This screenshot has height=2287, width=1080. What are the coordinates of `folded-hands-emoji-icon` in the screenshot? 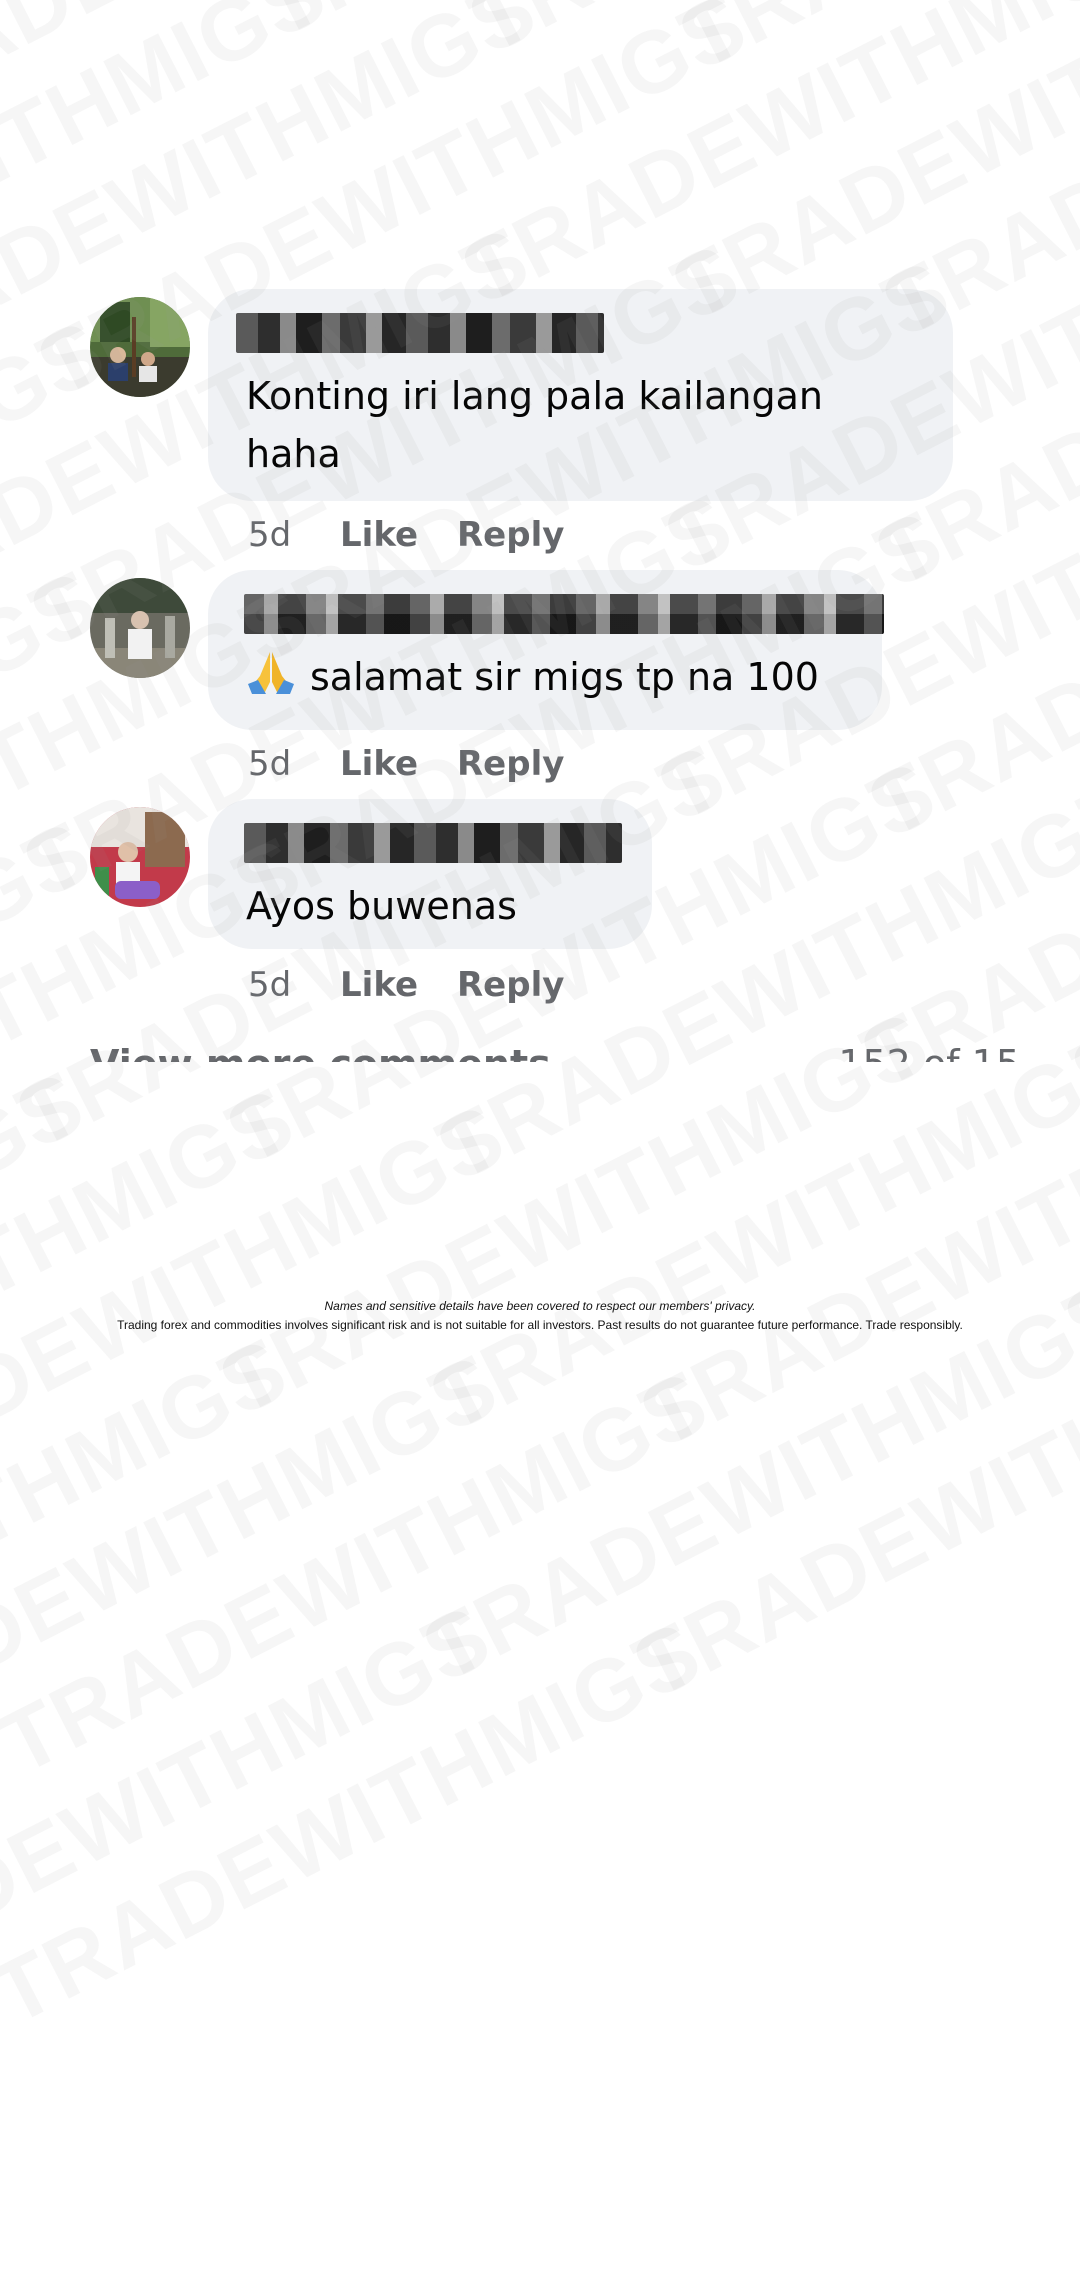 It's located at (271, 673).